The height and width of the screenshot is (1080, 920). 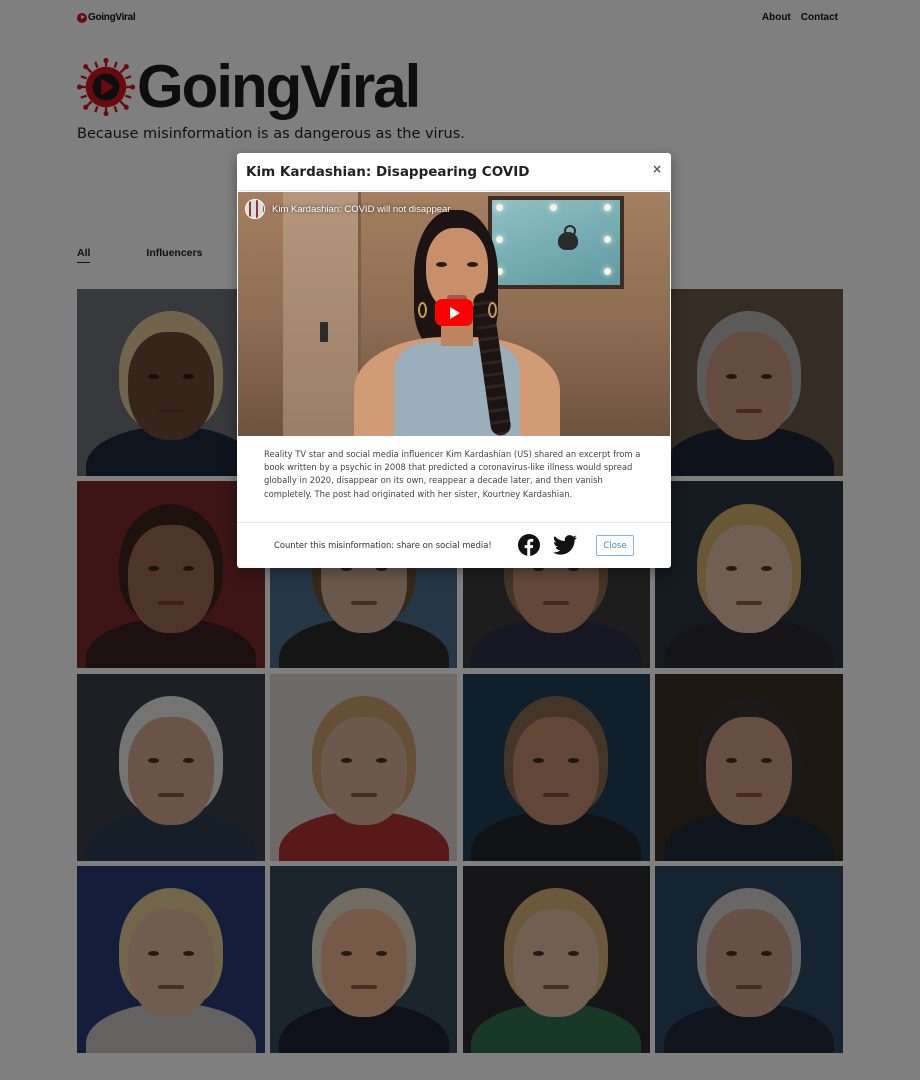 I want to click on video-channel-bar: Kim Kardashian: COVID will not disappear, so click(x=347, y=209).